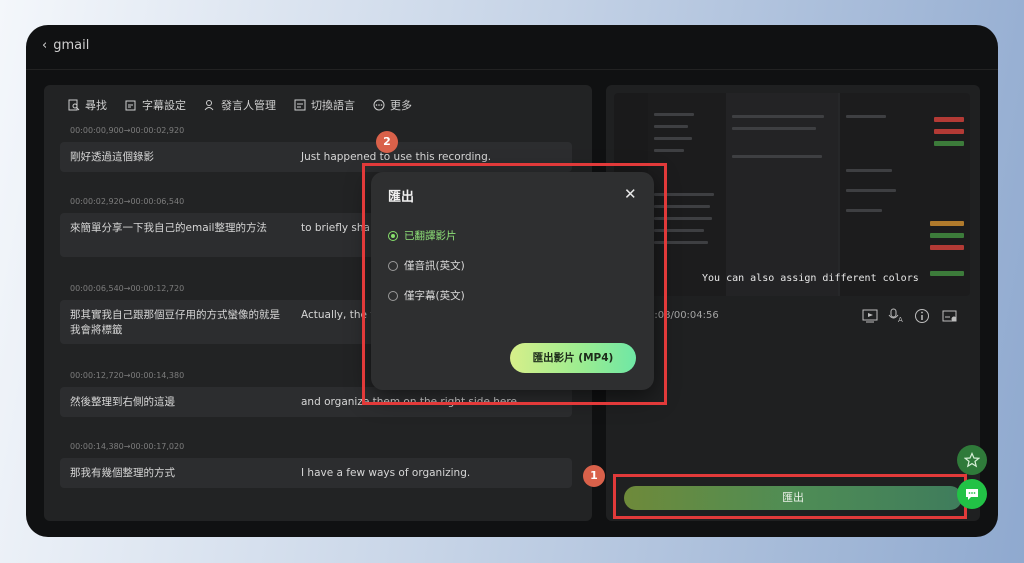  What do you see at coordinates (905, 194) in the screenshot?
I see `video-mail-labels` at bounding box center [905, 194].